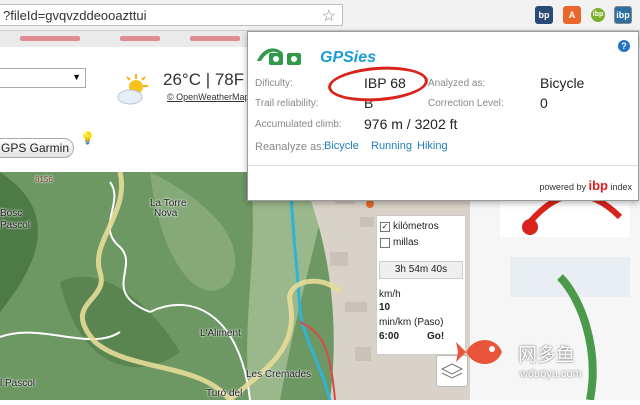 The width and height of the screenshot is (640, 405). Describe the element at coordinates (220, 333) in the screenshot. I see `map-label-laliment: L'Aliment` at that location.